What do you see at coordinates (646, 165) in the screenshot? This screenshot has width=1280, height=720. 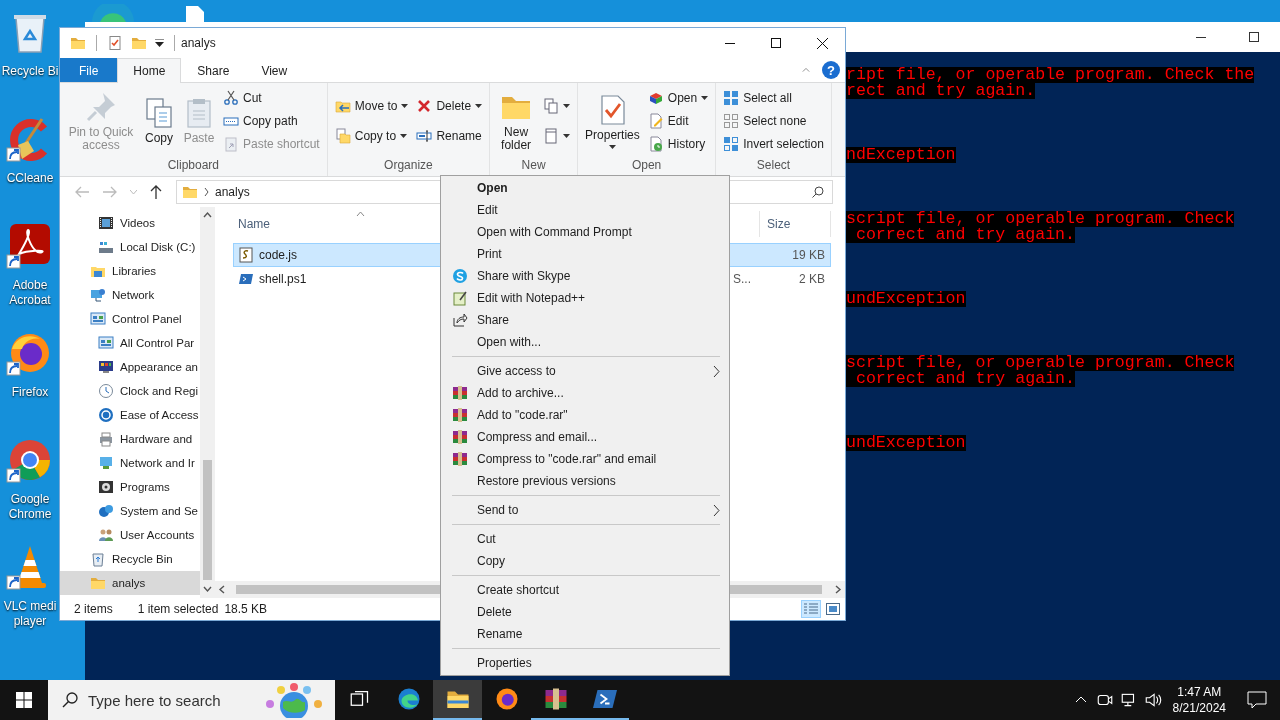 I see `group-label: Open` at bounding box center [646, 165].